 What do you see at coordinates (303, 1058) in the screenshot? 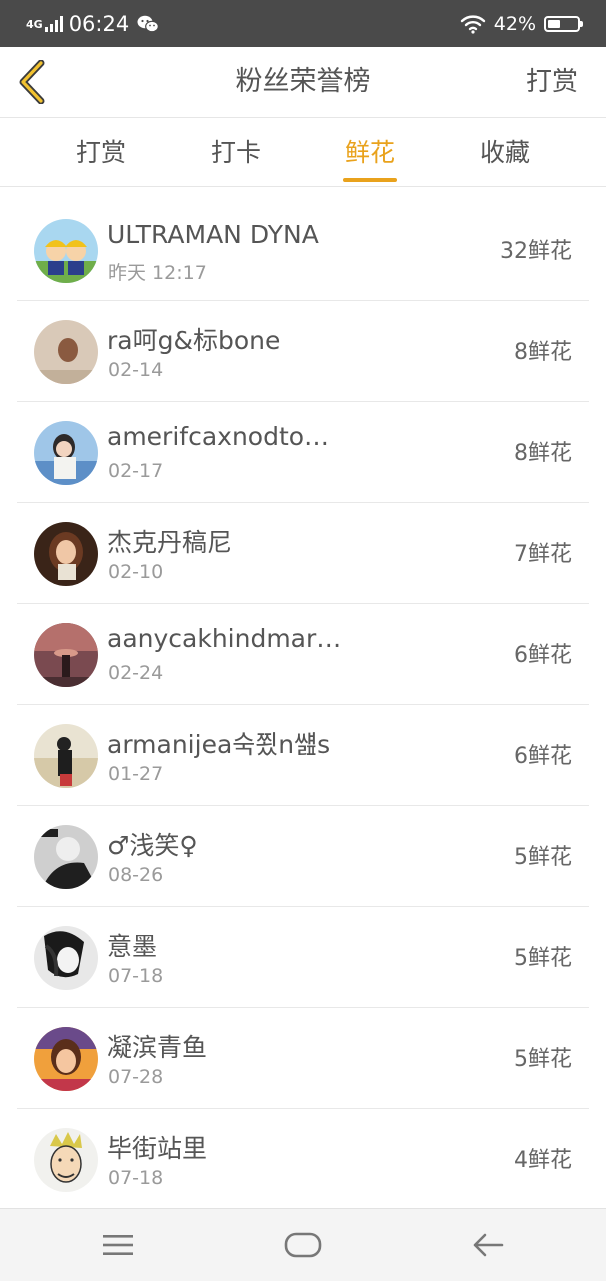
I see `fan-row: 凝滨青鱼 07-28 5鲜花` at bounding box center [303, 1058].